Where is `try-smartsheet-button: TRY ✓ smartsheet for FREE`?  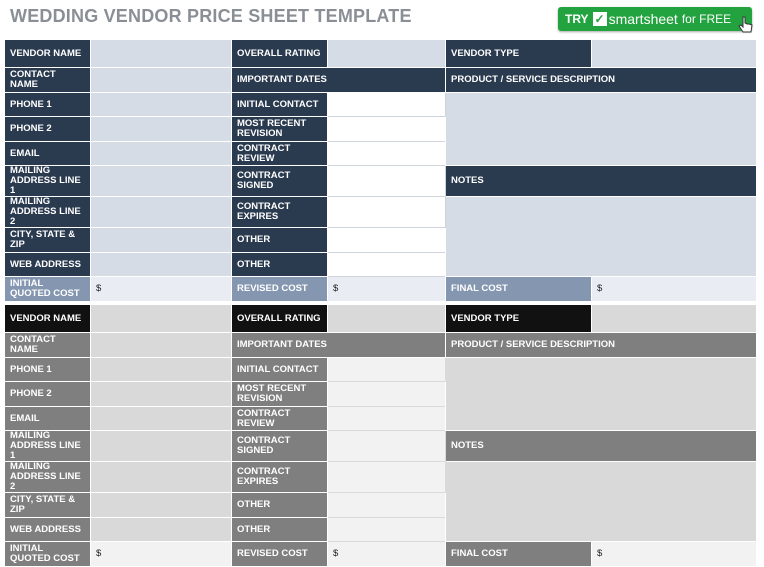
try-smartsheet-button: TRY ✓ smartsheet for FREE is located at coordinates (655, 19).